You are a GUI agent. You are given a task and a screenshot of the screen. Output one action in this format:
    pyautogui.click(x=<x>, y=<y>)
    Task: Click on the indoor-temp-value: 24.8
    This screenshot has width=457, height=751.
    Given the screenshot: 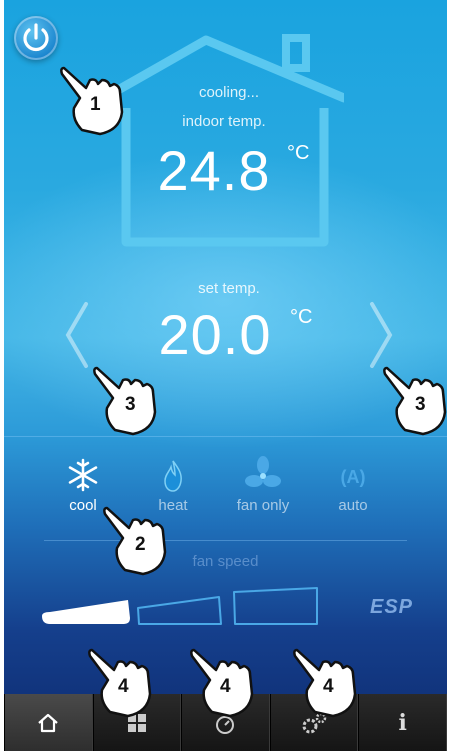 What is the action you would take?
    pyautogui.click(x=214, y=170)
    